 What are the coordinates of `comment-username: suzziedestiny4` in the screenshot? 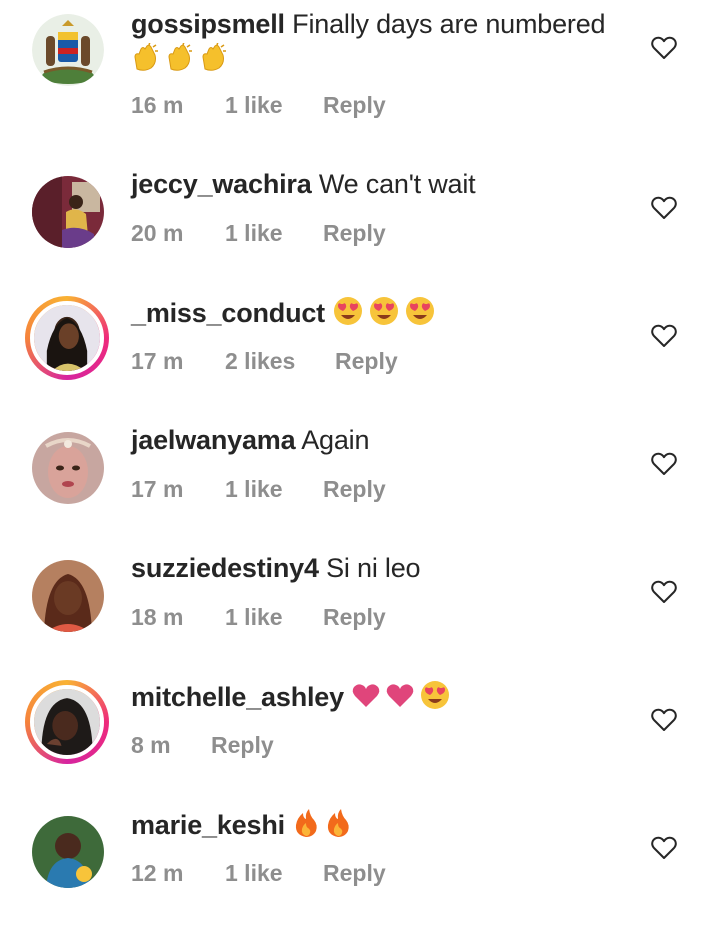 It's located at (225, 568).